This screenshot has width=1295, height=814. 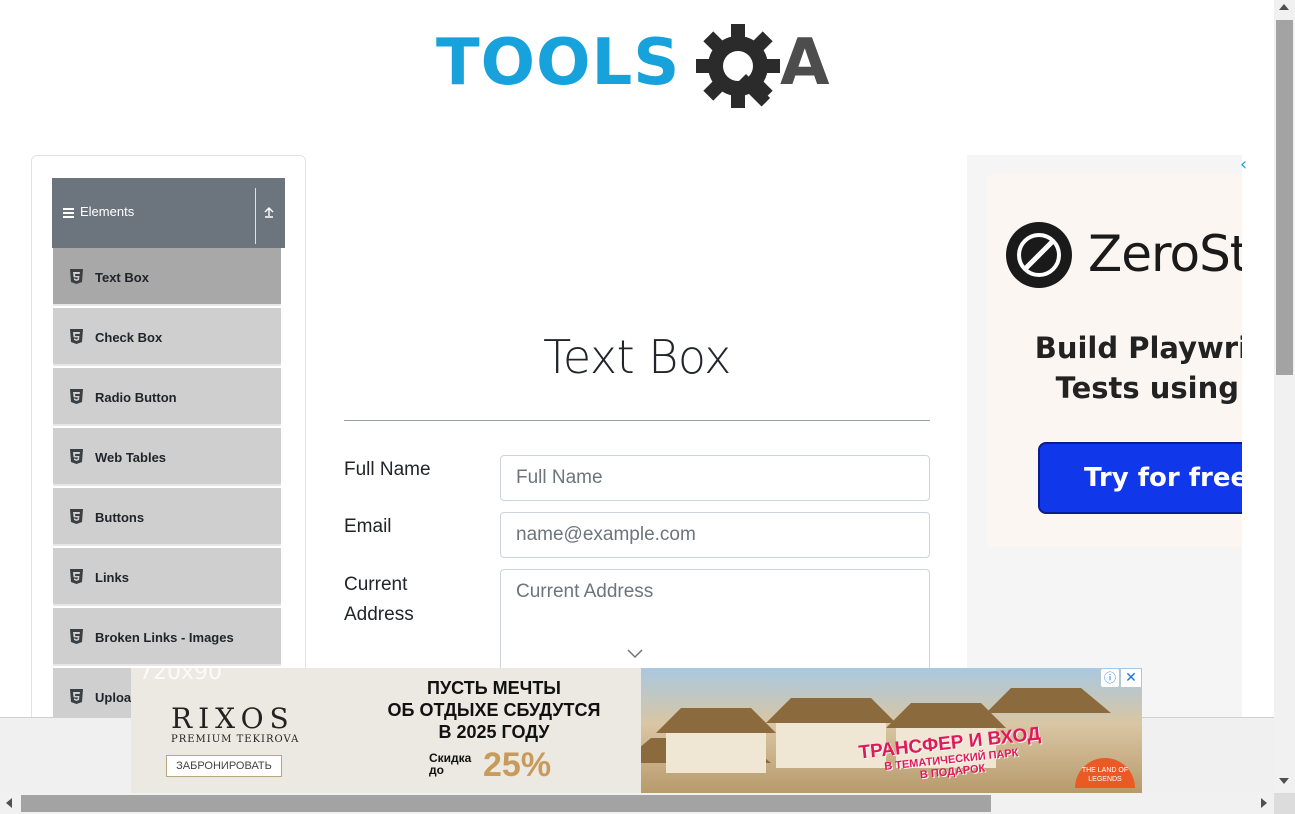 What do you see at coordinates (224, 766) in the screenshot?
I see `book-now-button: ЗАБРОНИРОВАТЬ` at bounding box center [224, 766].